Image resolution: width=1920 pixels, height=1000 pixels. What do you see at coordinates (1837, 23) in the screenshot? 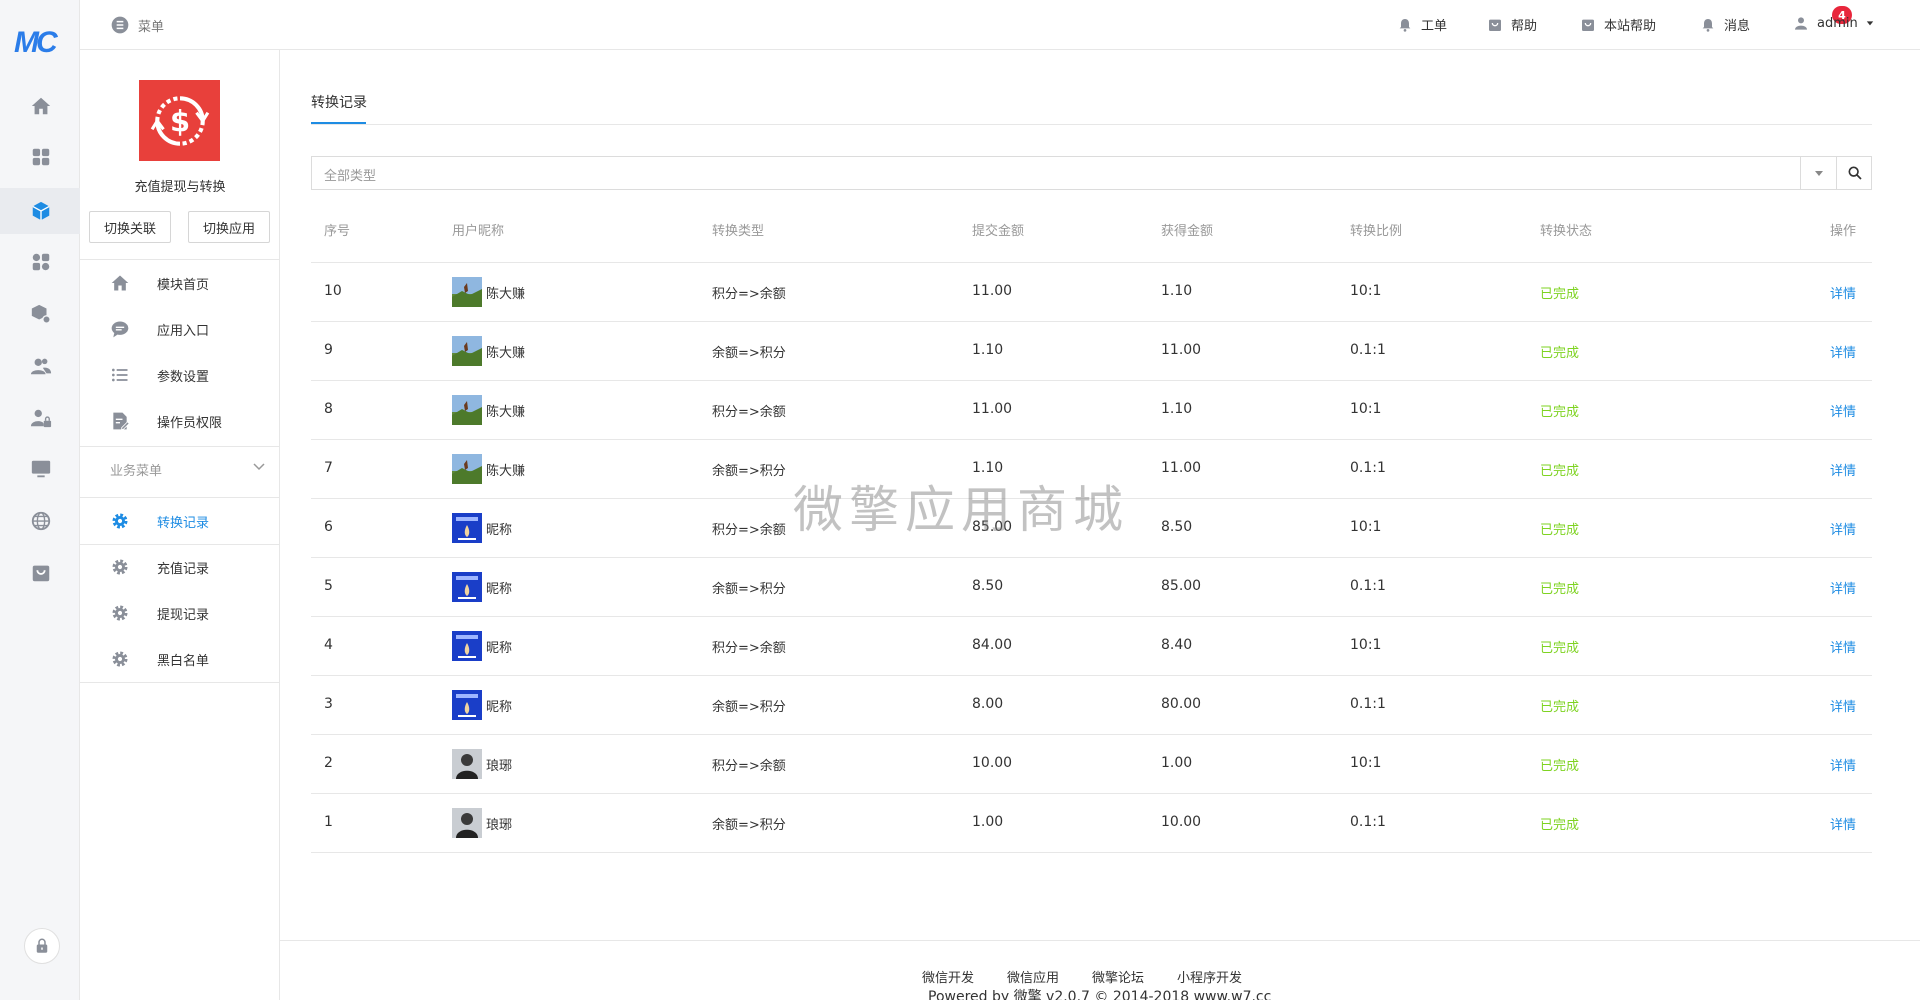
I see `username: admin` at bounding box center [1837, 23].